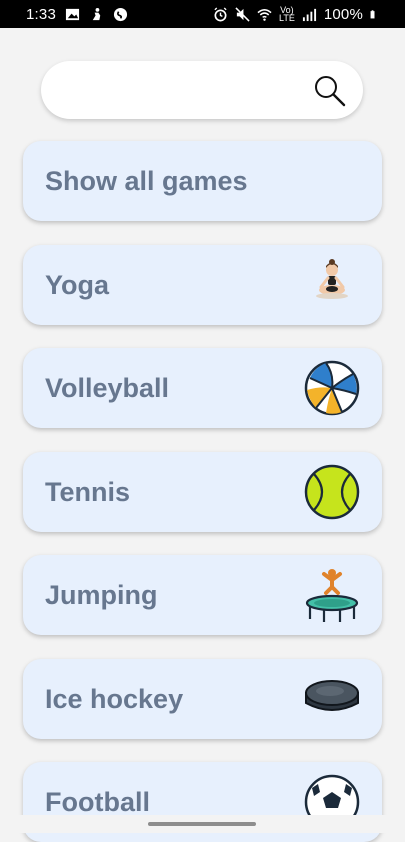  I want to click on network-type: Vo) LTE, so click(286, 14).